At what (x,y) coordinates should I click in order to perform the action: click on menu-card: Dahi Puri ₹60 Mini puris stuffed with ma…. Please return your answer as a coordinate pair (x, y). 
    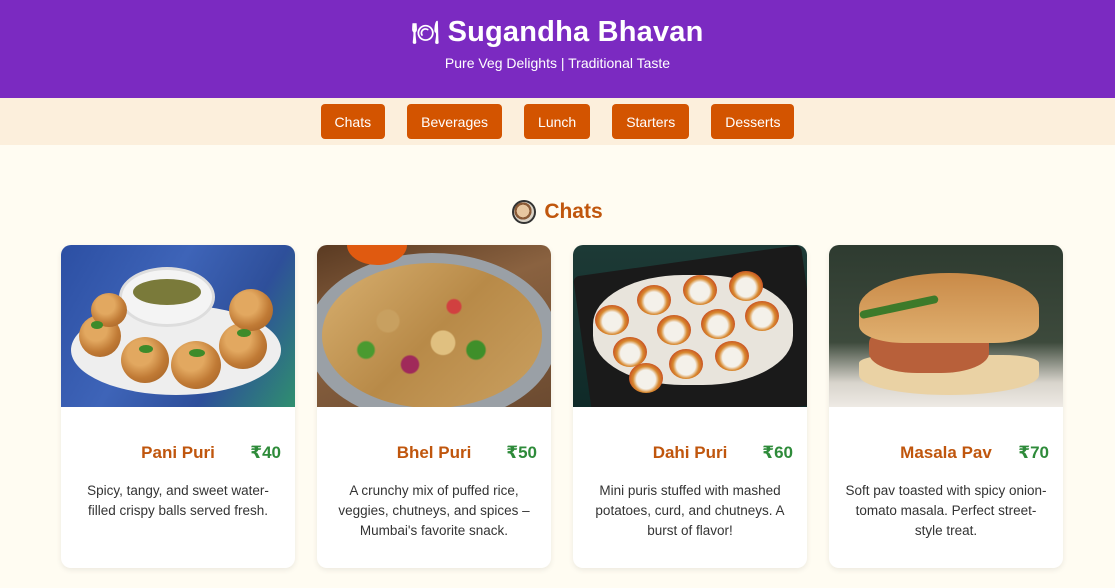
    Looking at the image, I should click on (690, 406).